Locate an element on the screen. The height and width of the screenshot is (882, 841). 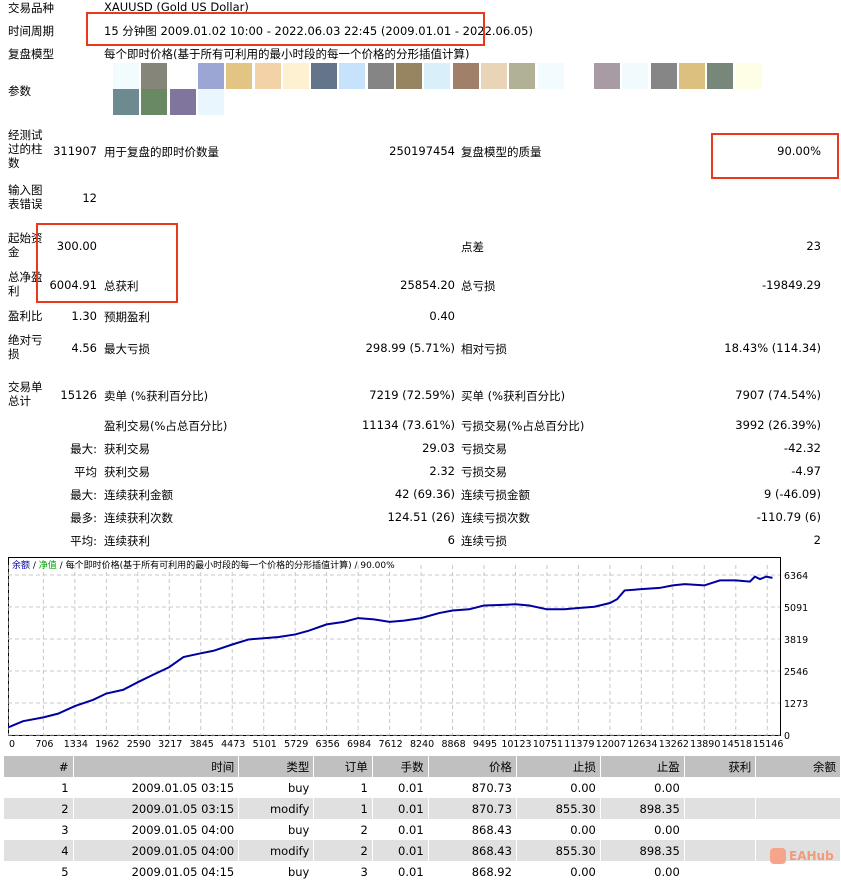
table-cell: 868.92 is located at coordinates (472, 871).